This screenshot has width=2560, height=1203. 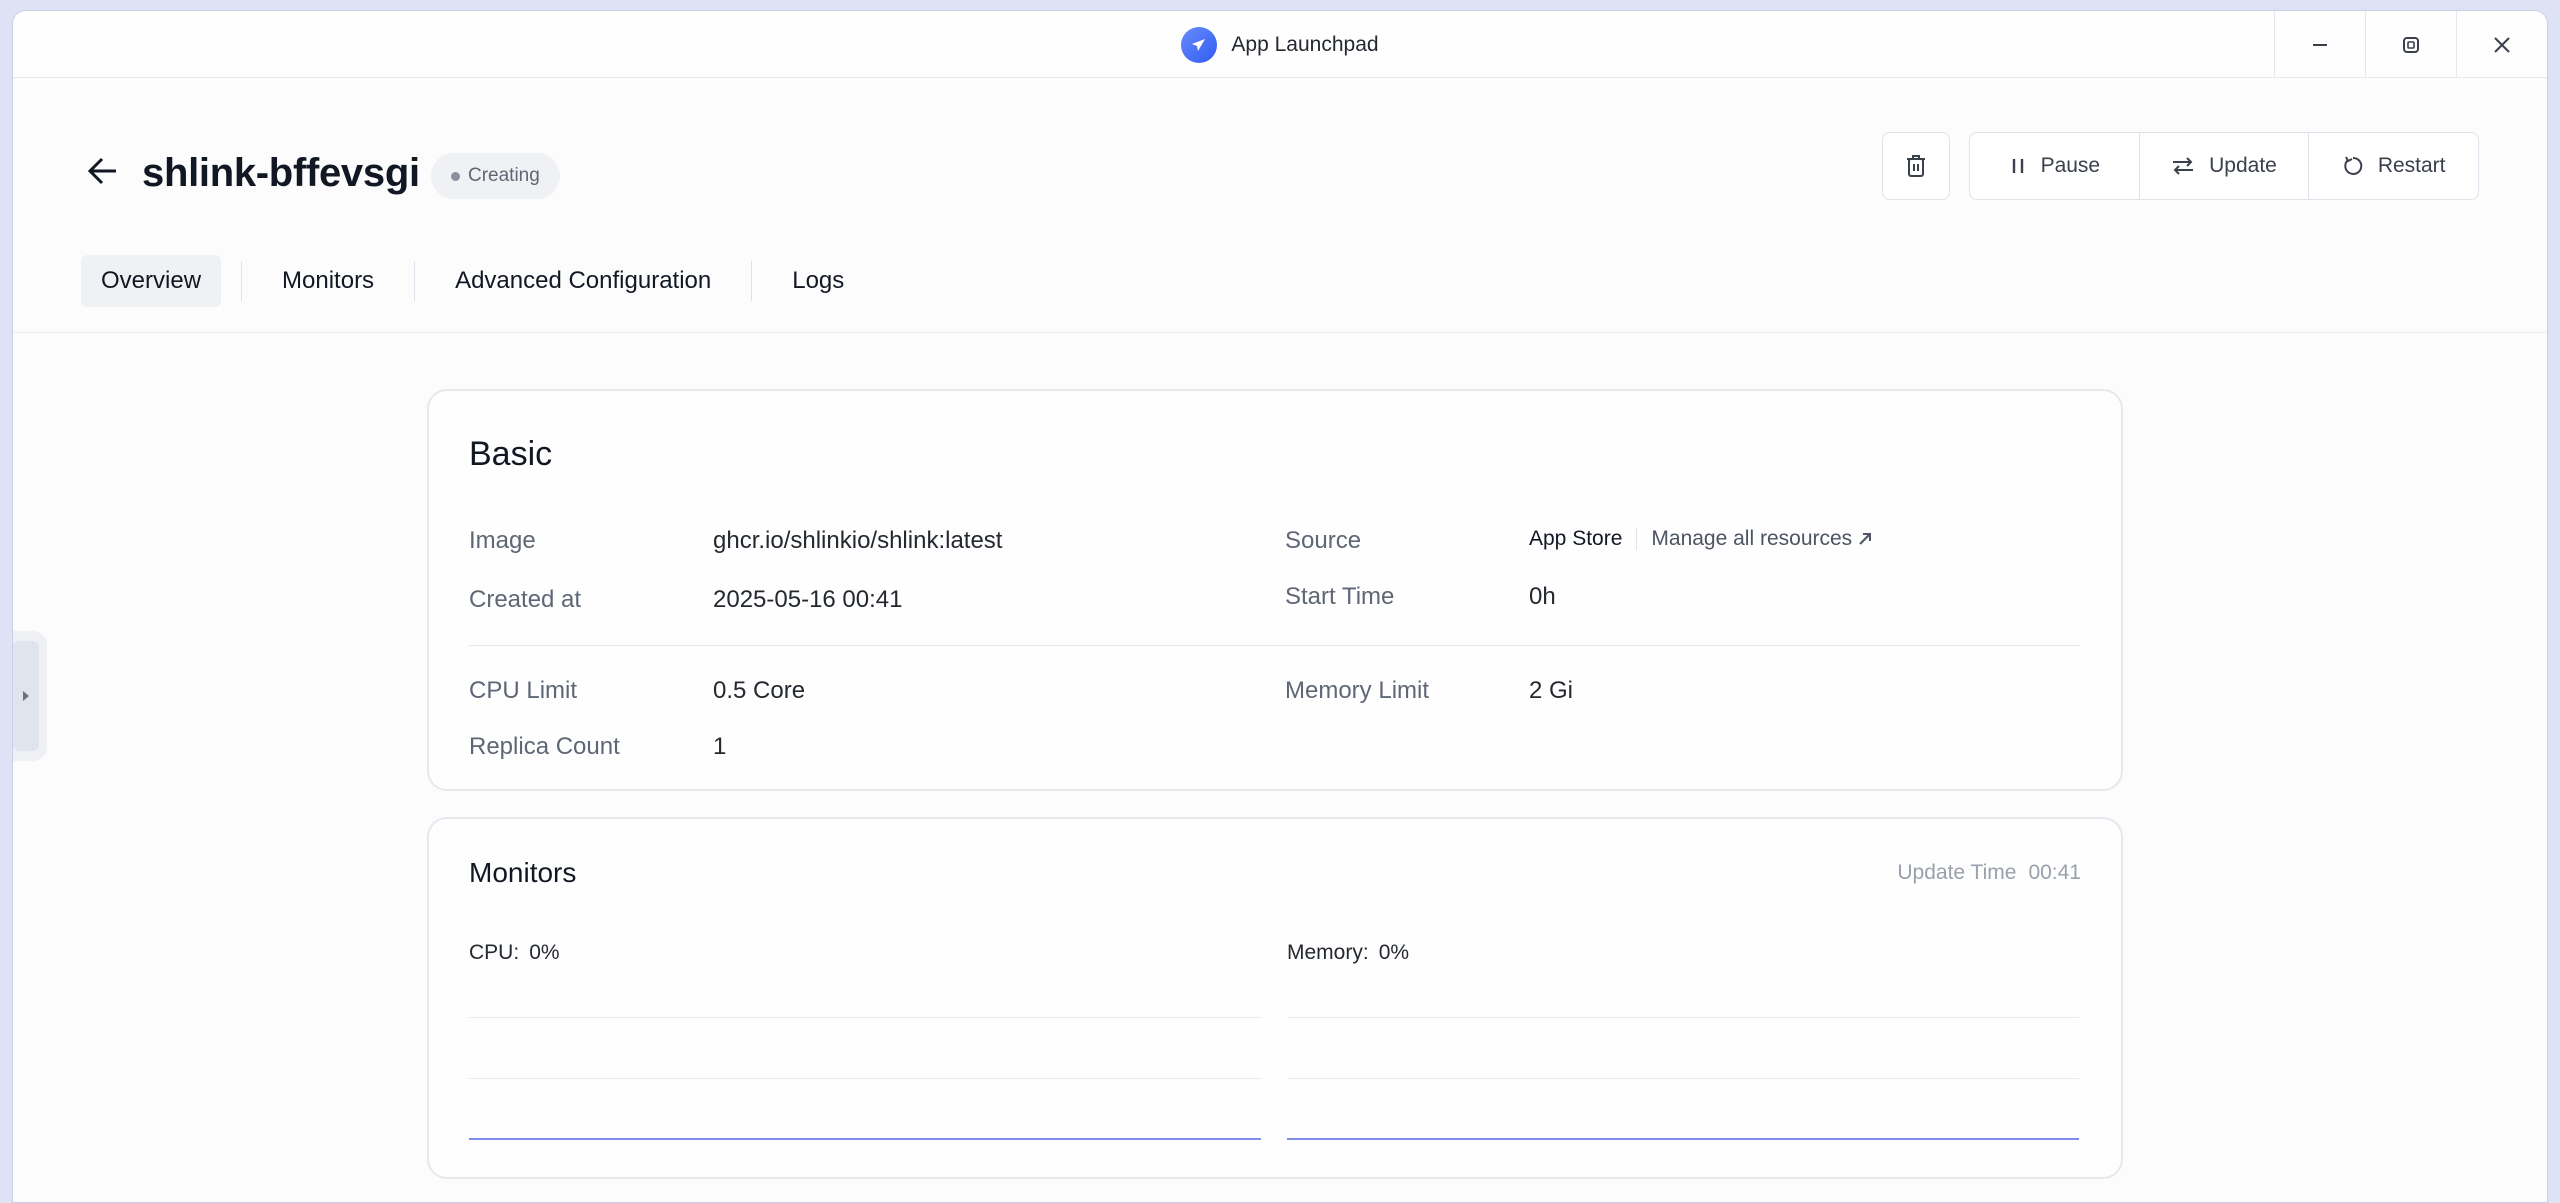 I want to click on update-time: Update Time 00:41, so click(x=1989, y=873).